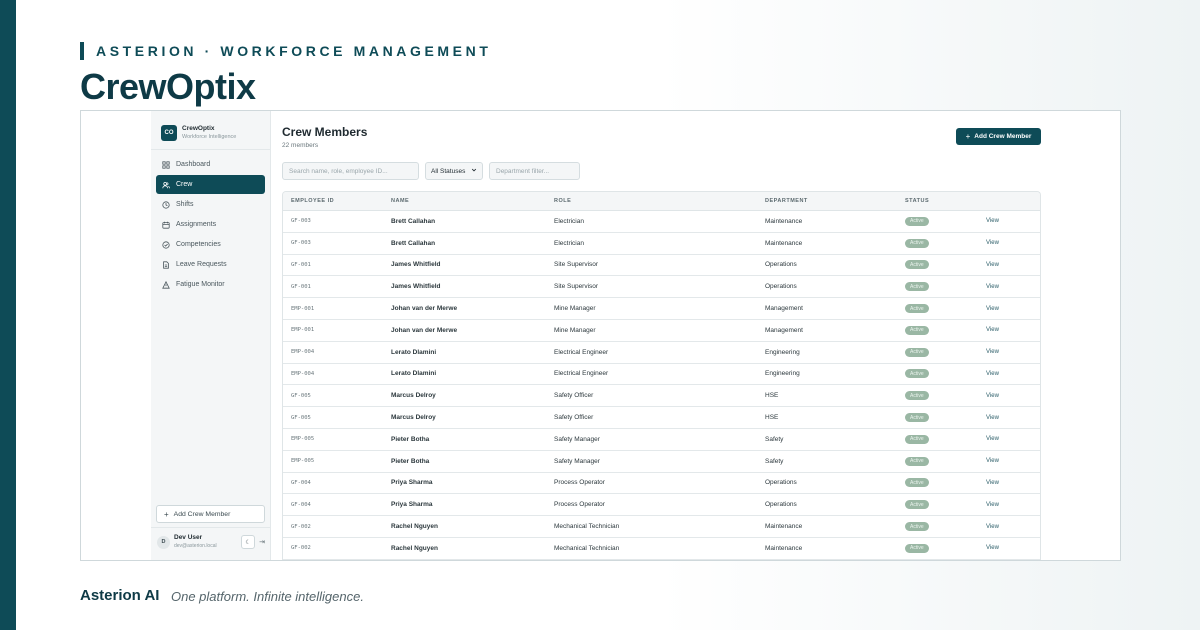 This screenshot has width=1200, height=630. Describe the element at coordinates (917, 201) in the screenshot. I see `column-header-status: STATUS` at that location.